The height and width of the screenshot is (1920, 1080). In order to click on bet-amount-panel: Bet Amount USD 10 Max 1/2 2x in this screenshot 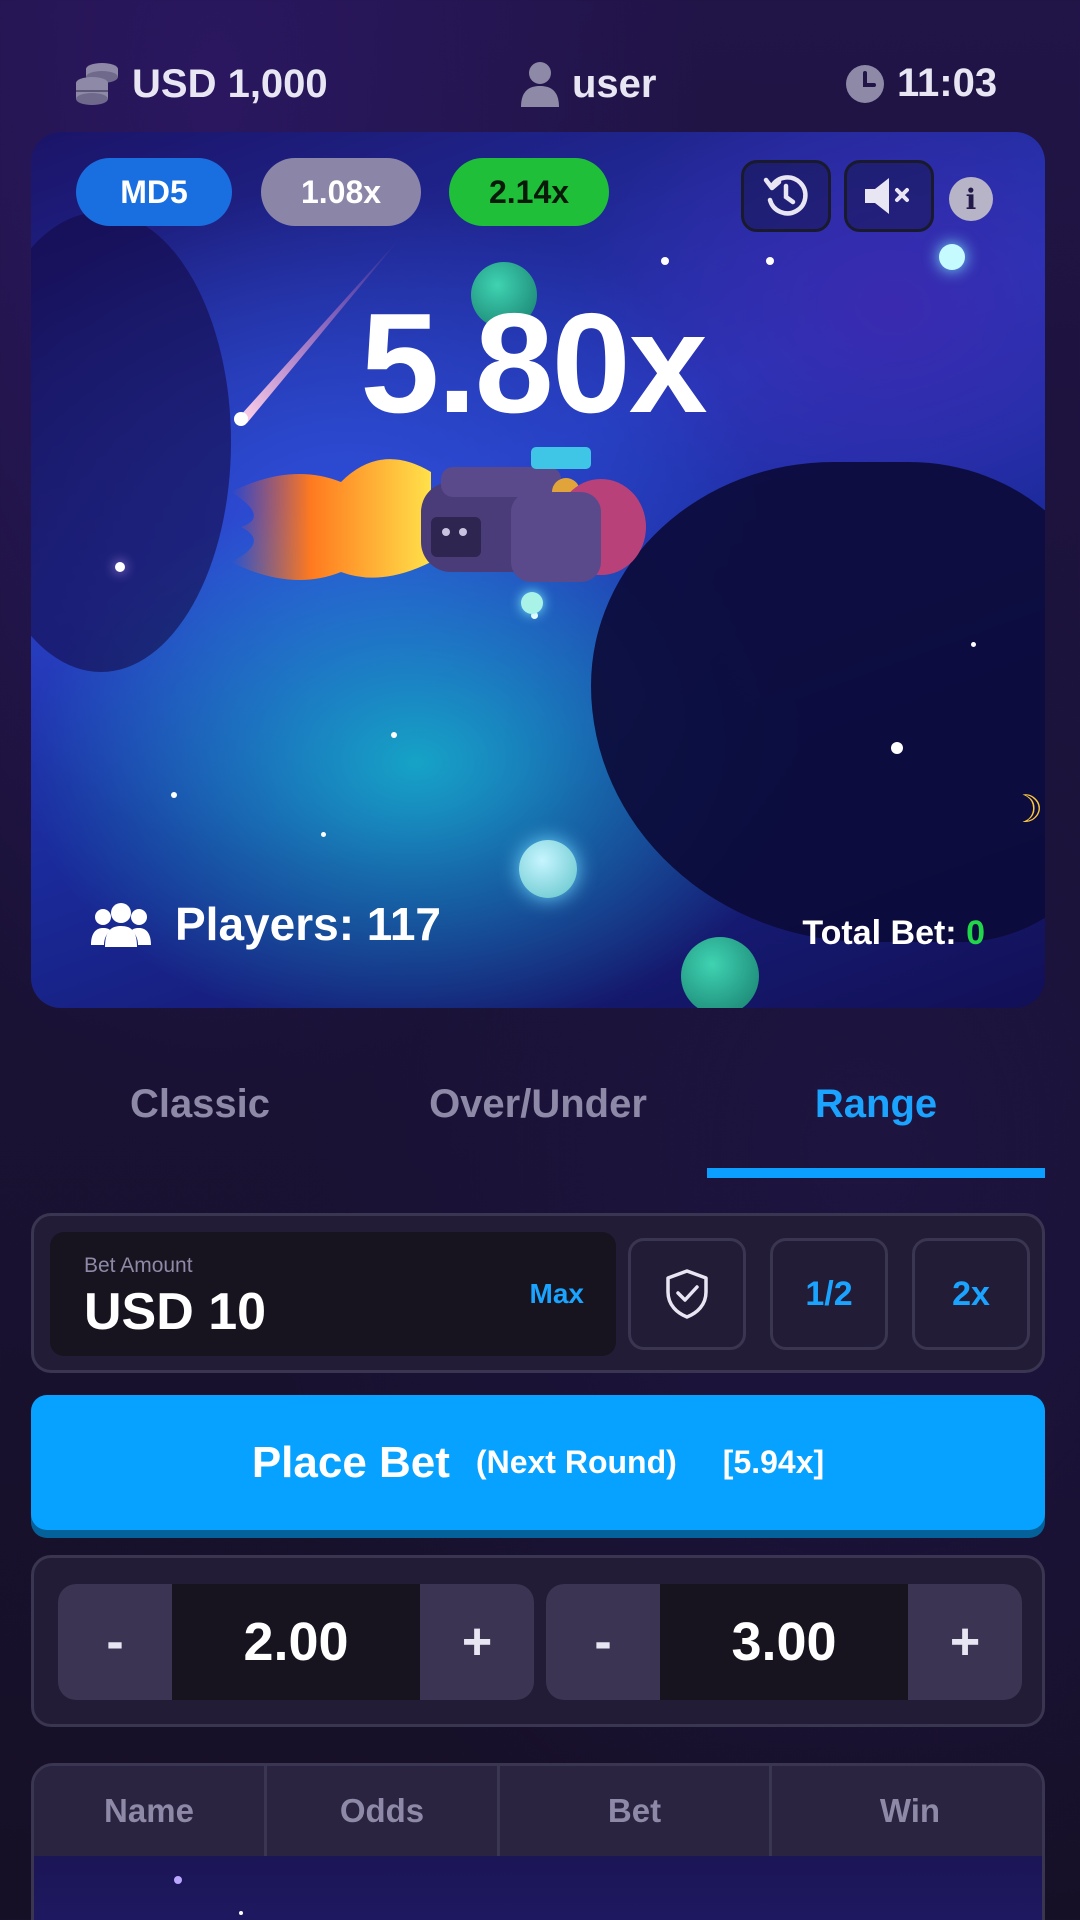, I will do `click(538, 1293)`.